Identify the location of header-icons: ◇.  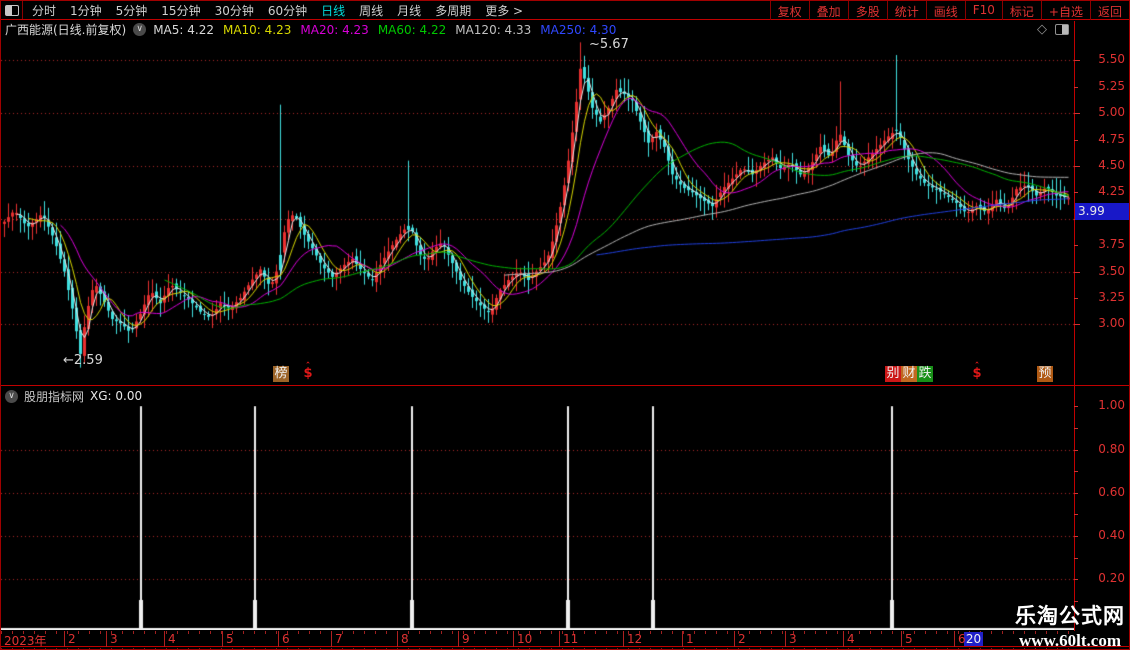
(1053, 29).